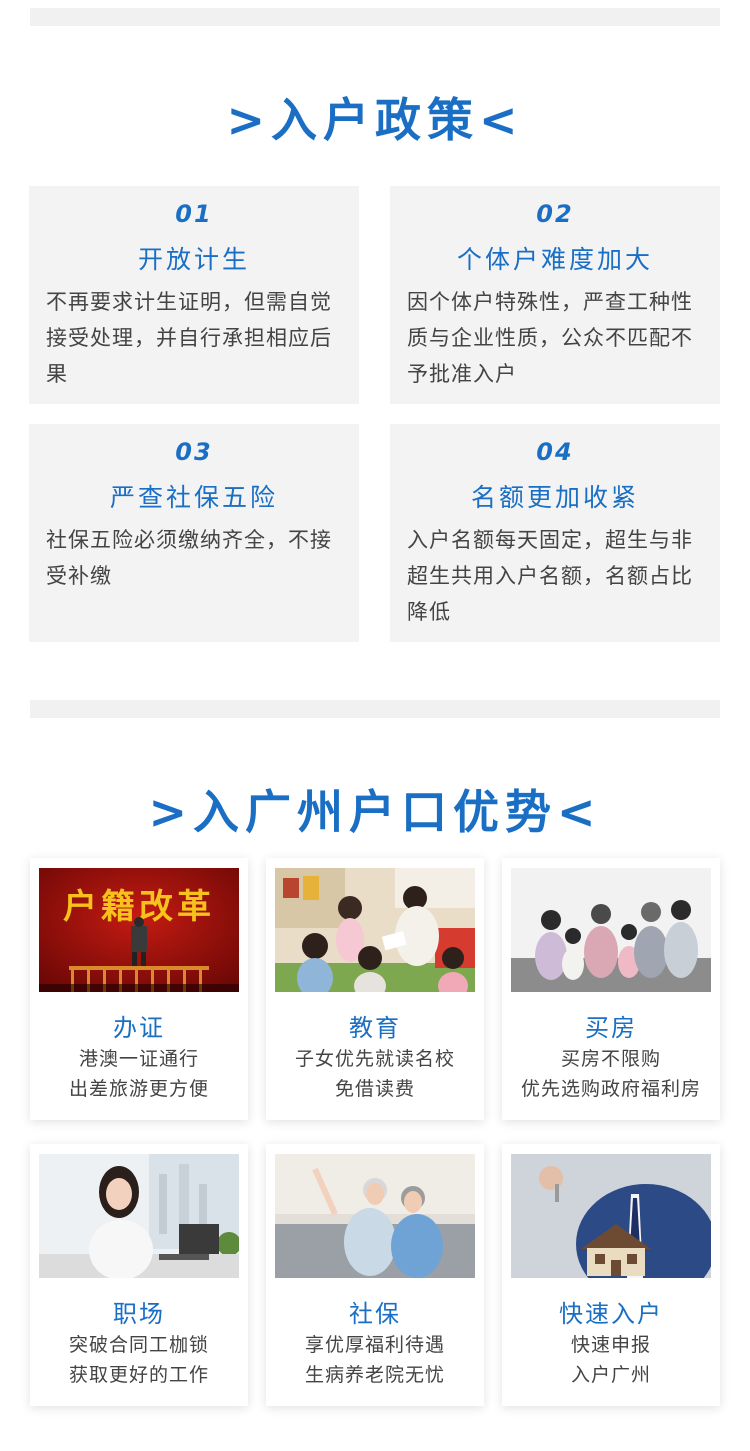 This screenshot has height=1451, width=750. Describe the element at coordinates (611, 930) in the screenshot. I see `family-sofa-image` at that location.